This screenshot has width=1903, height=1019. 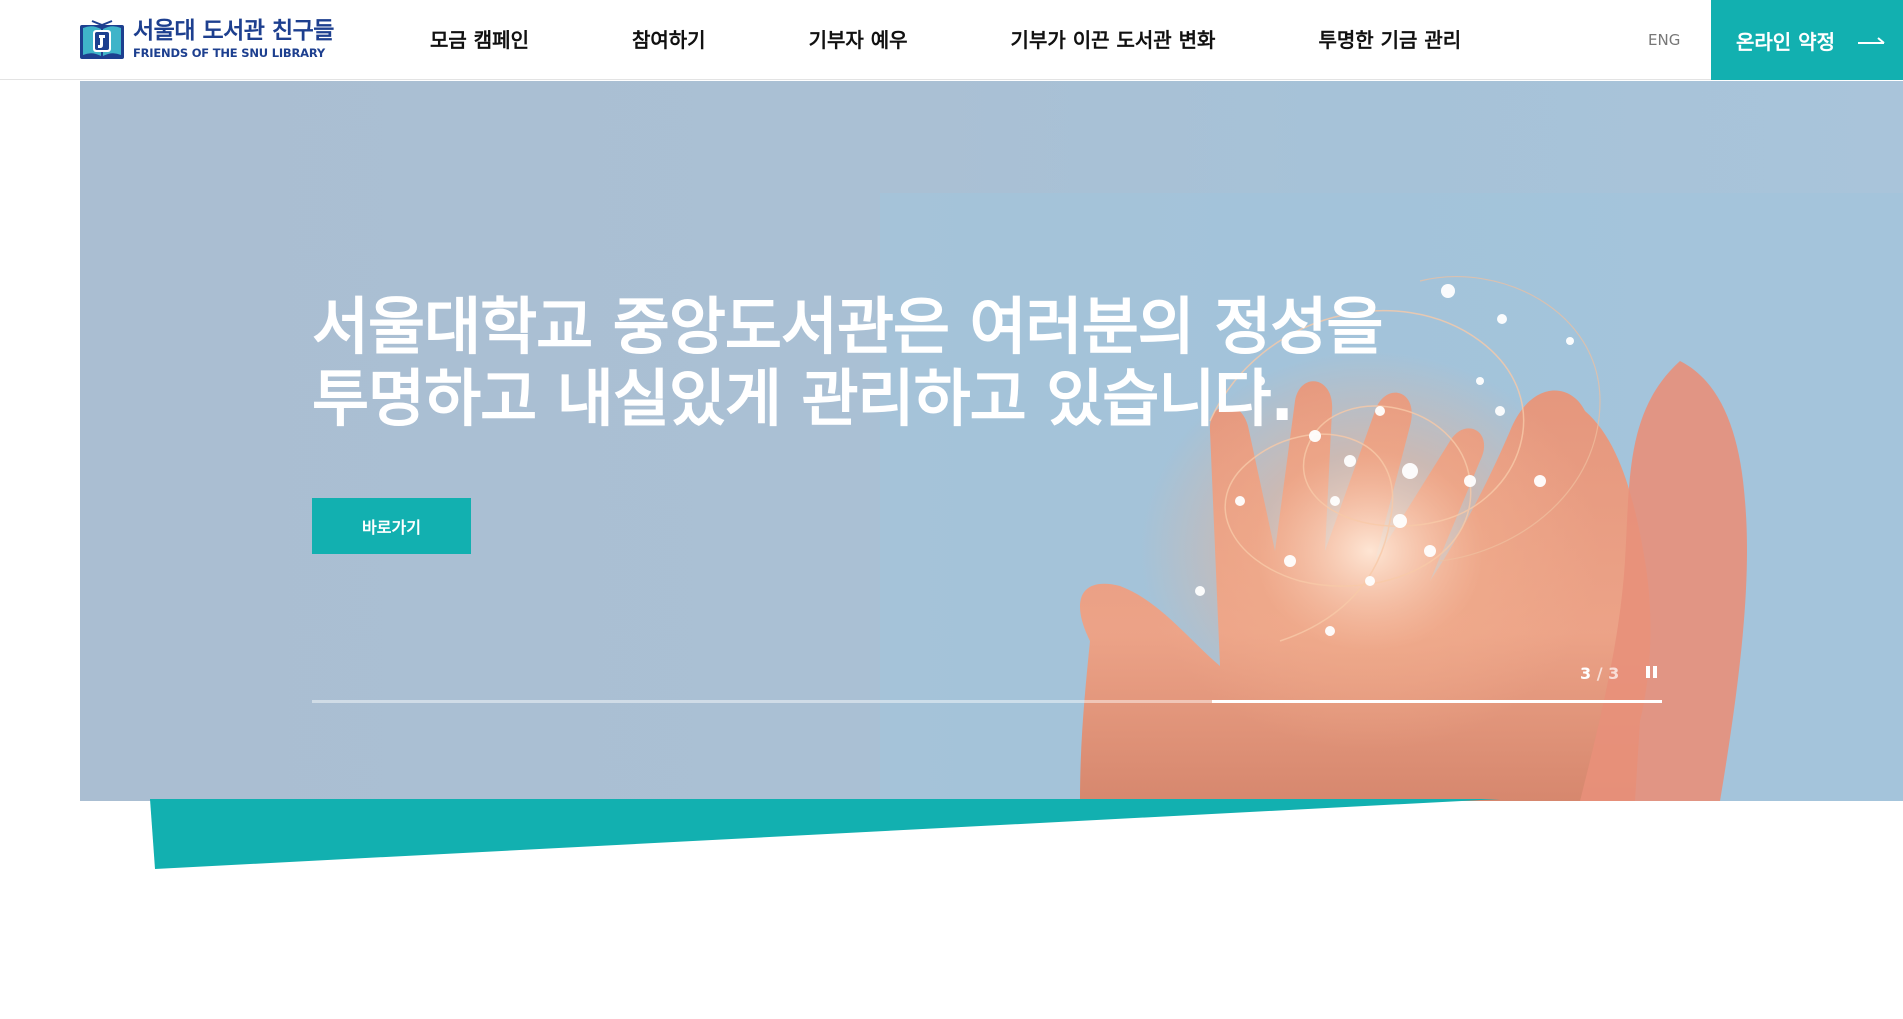 I want to click on language-switch-link: ENG, so click(x=1664, y=40).